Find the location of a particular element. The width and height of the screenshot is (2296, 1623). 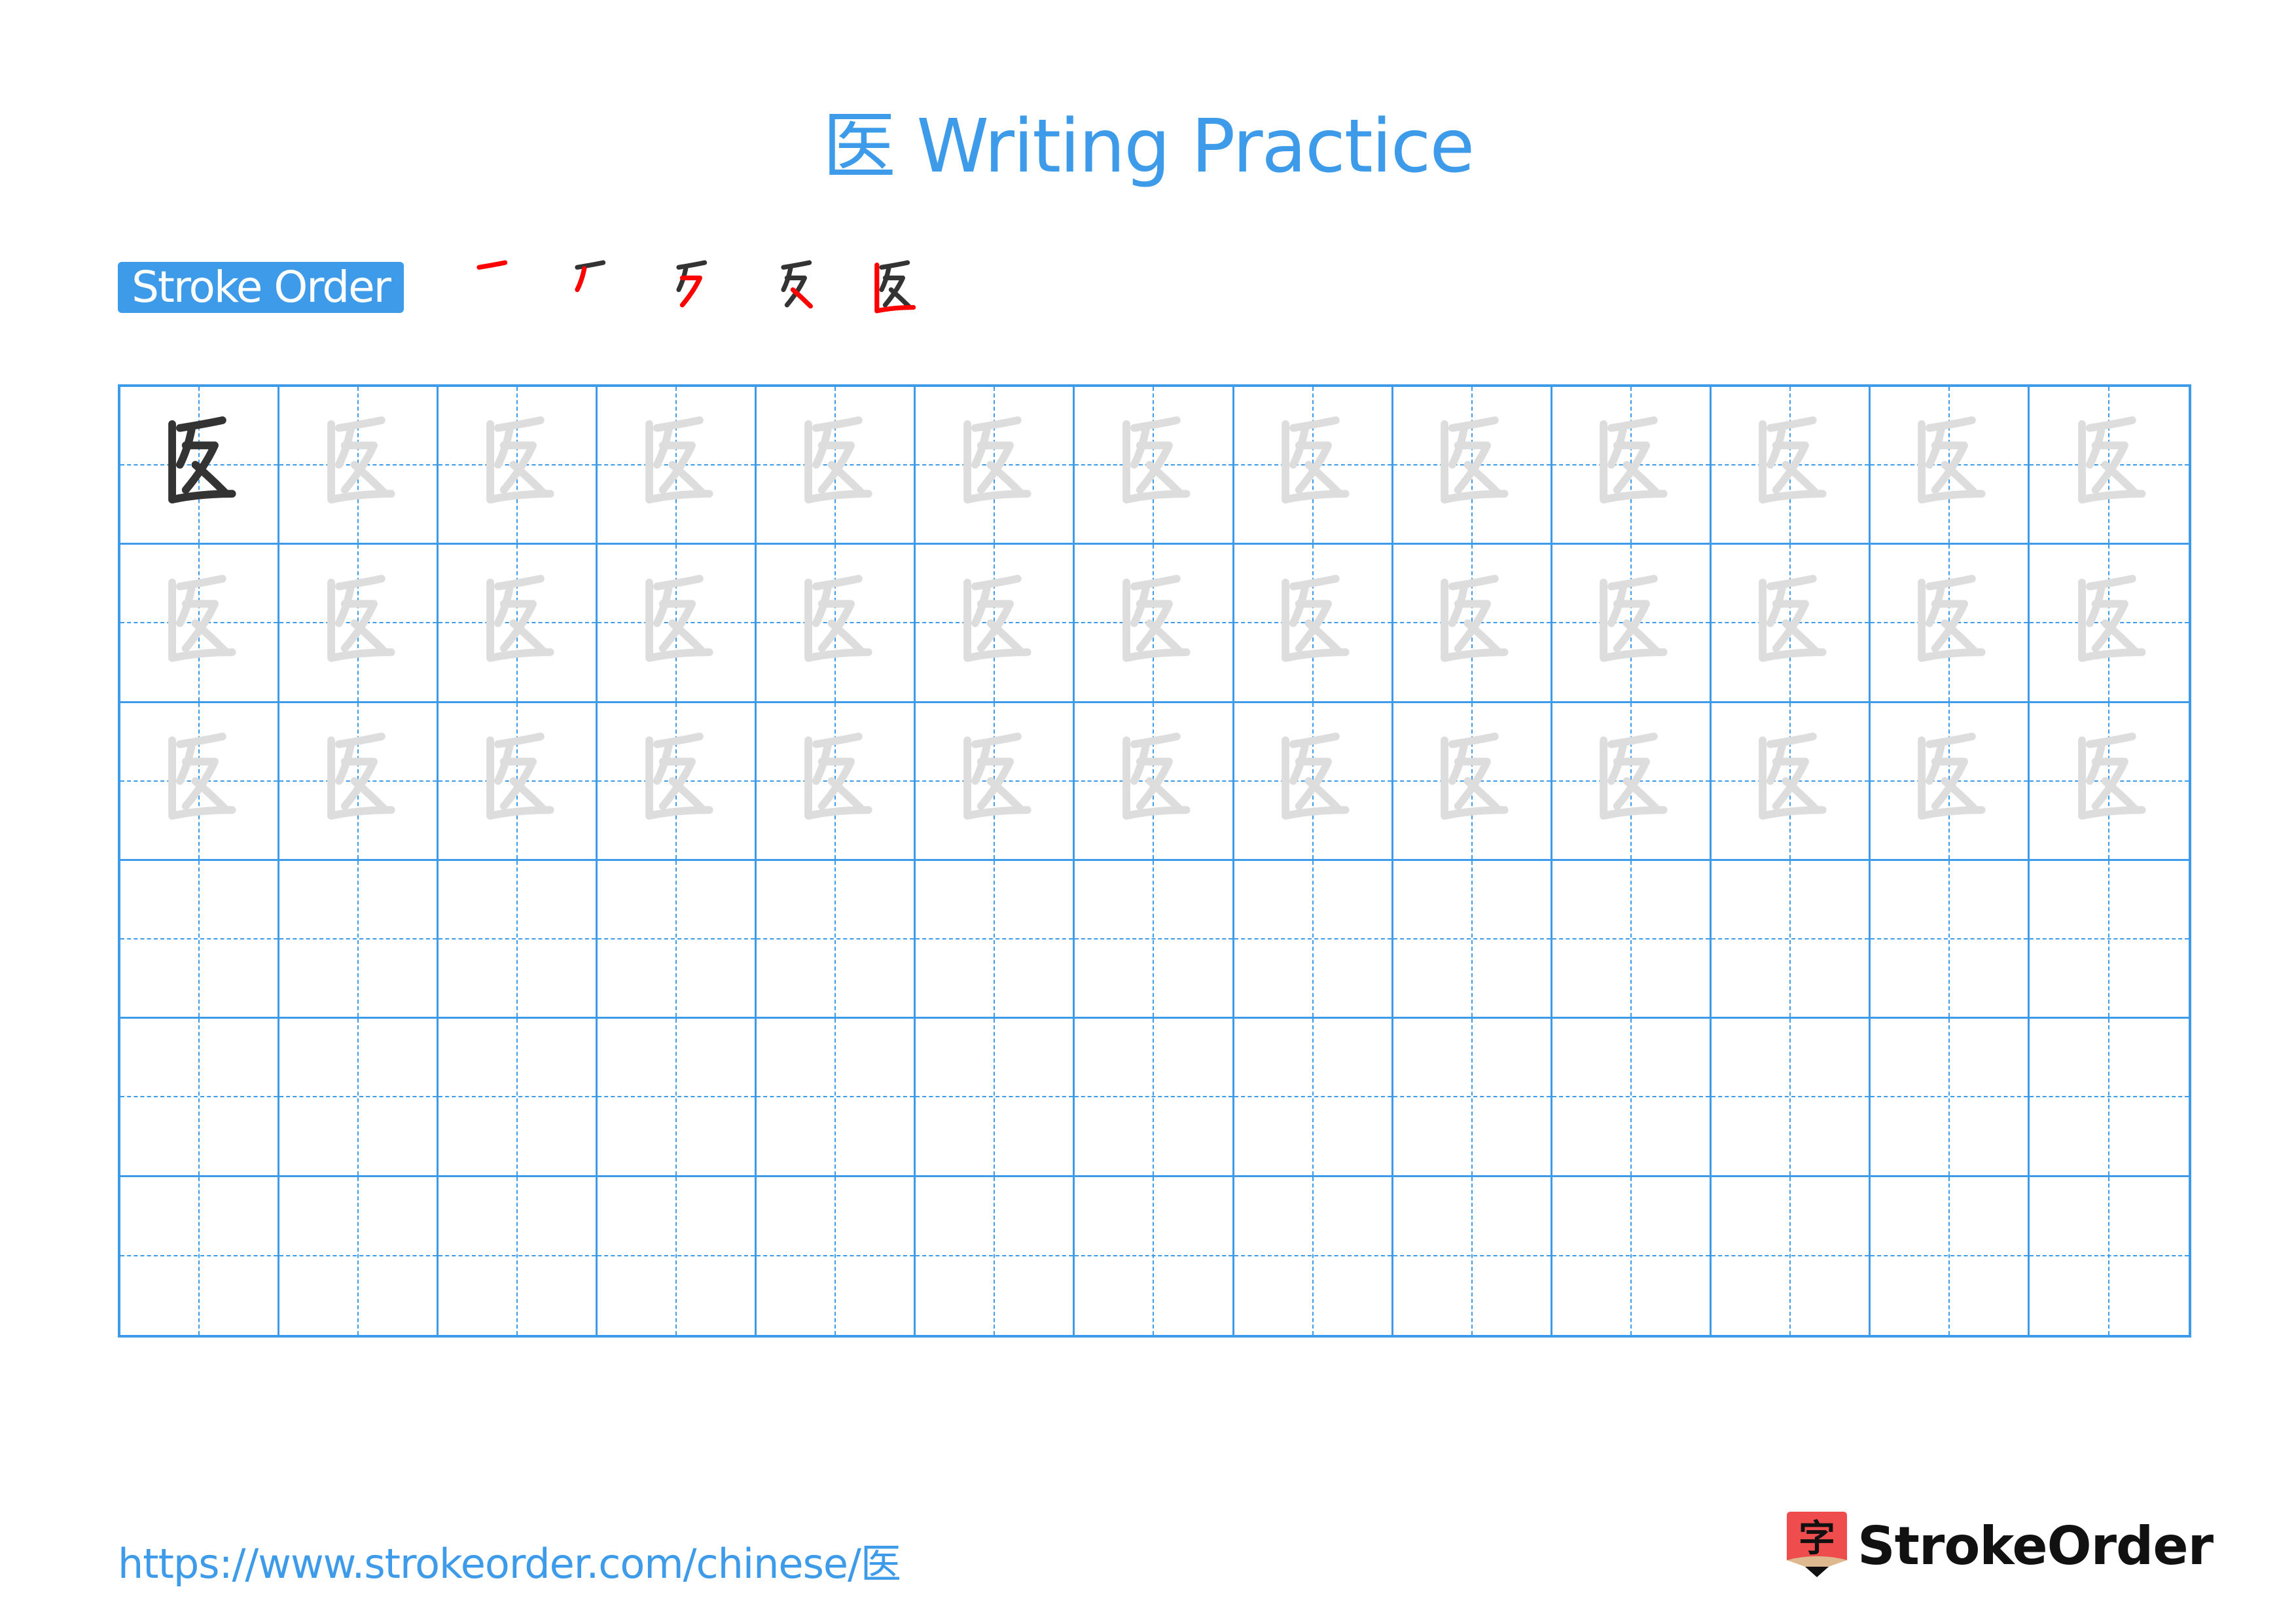

page-title: 医 Writing Practice is located at coordinates (1148, 146).